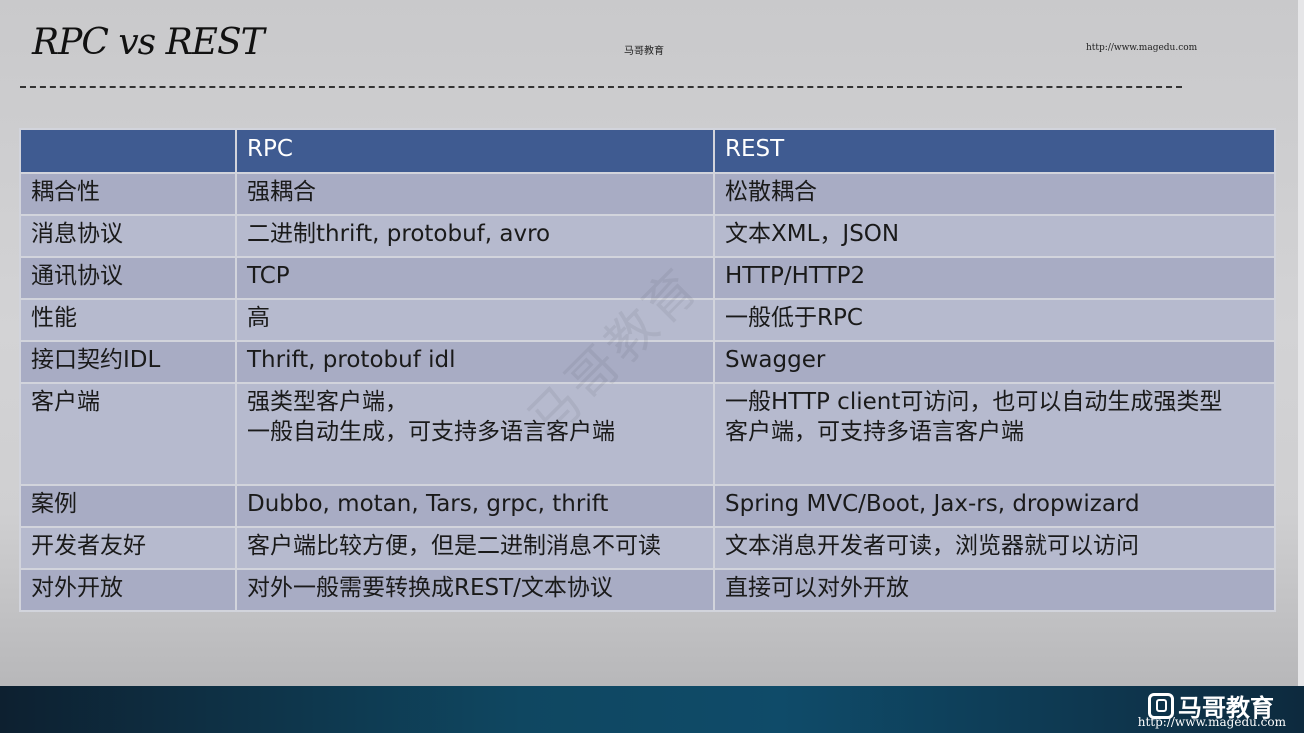 The image size is (1304, 733). Describe the element at coordinates (128, 151) in the screenshot. I see `header-cell-aspect` at that location.